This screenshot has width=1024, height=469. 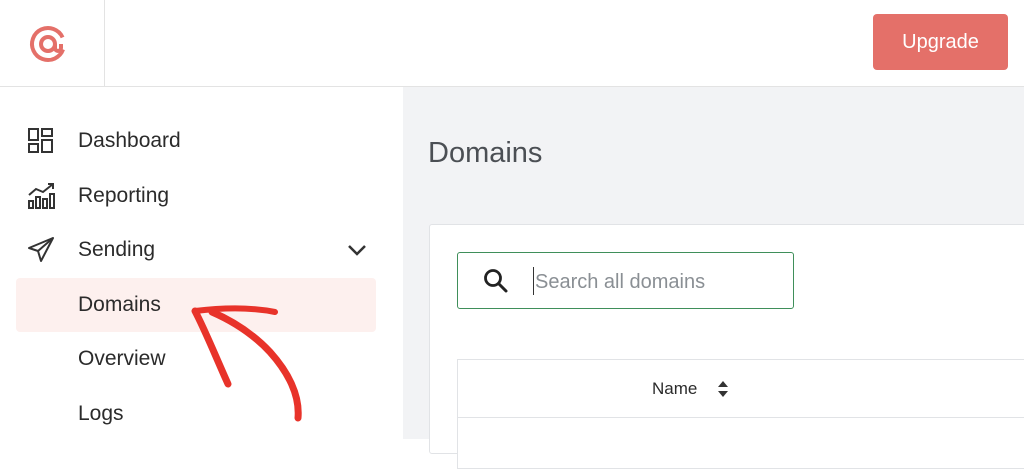 What do you see at coordinates (496, 281) in the screenshot?
I see `search-icon` at bounding box center [496, 281].